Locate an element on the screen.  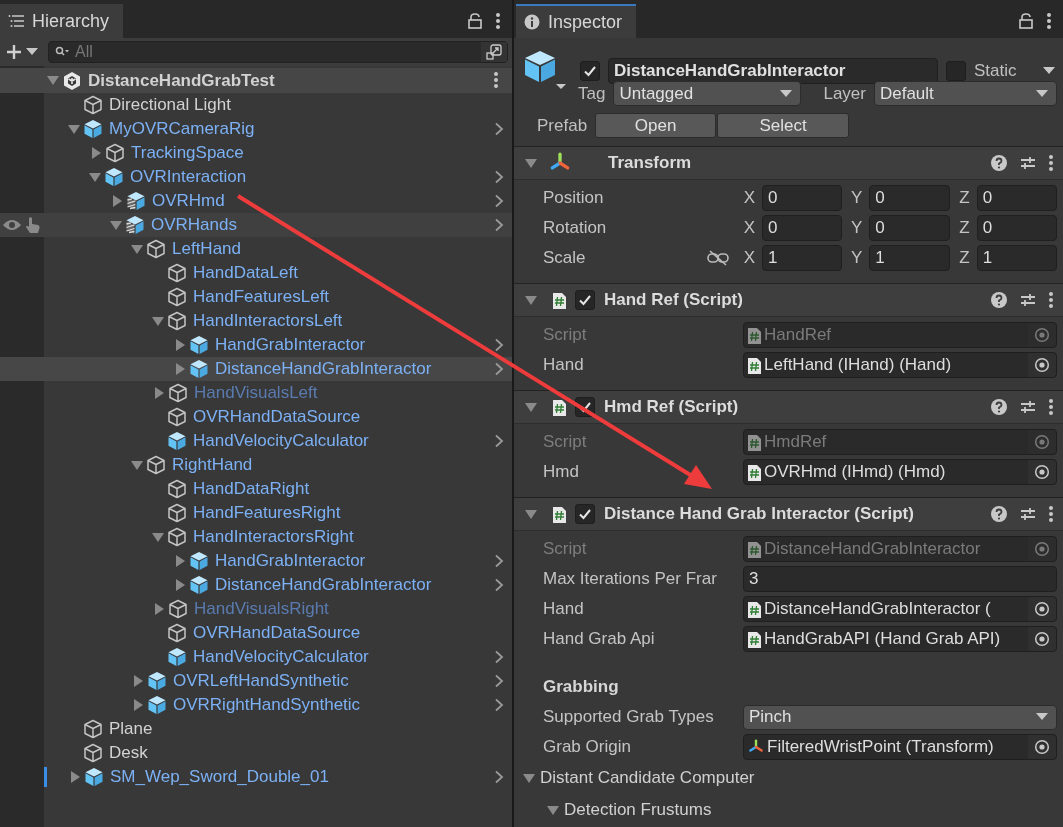
component-header: Hand Ref (Script) is located at coordinates (788, 300).